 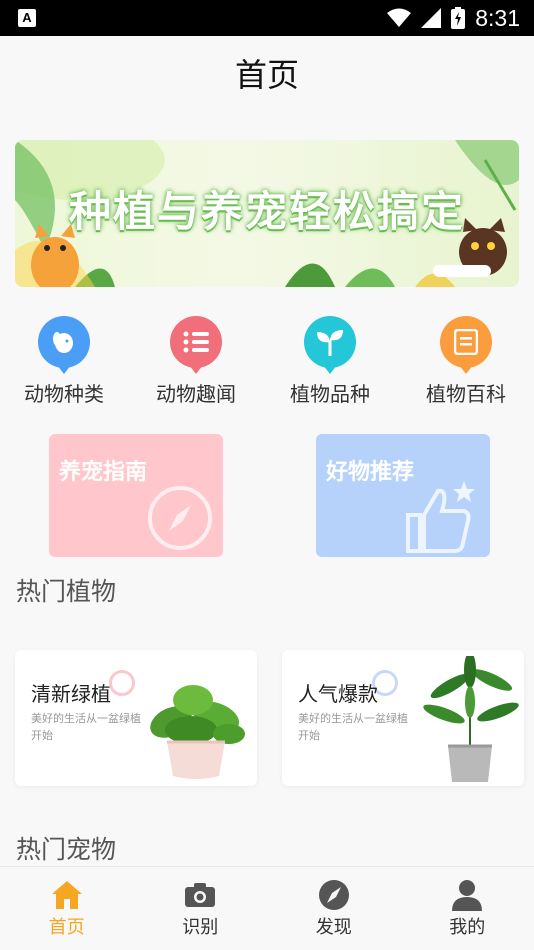 What do you see at coordinates (103, 472) in the screenshot?
I see `pet-guide-label: 养宠指南` at bounding box center [103, 472].